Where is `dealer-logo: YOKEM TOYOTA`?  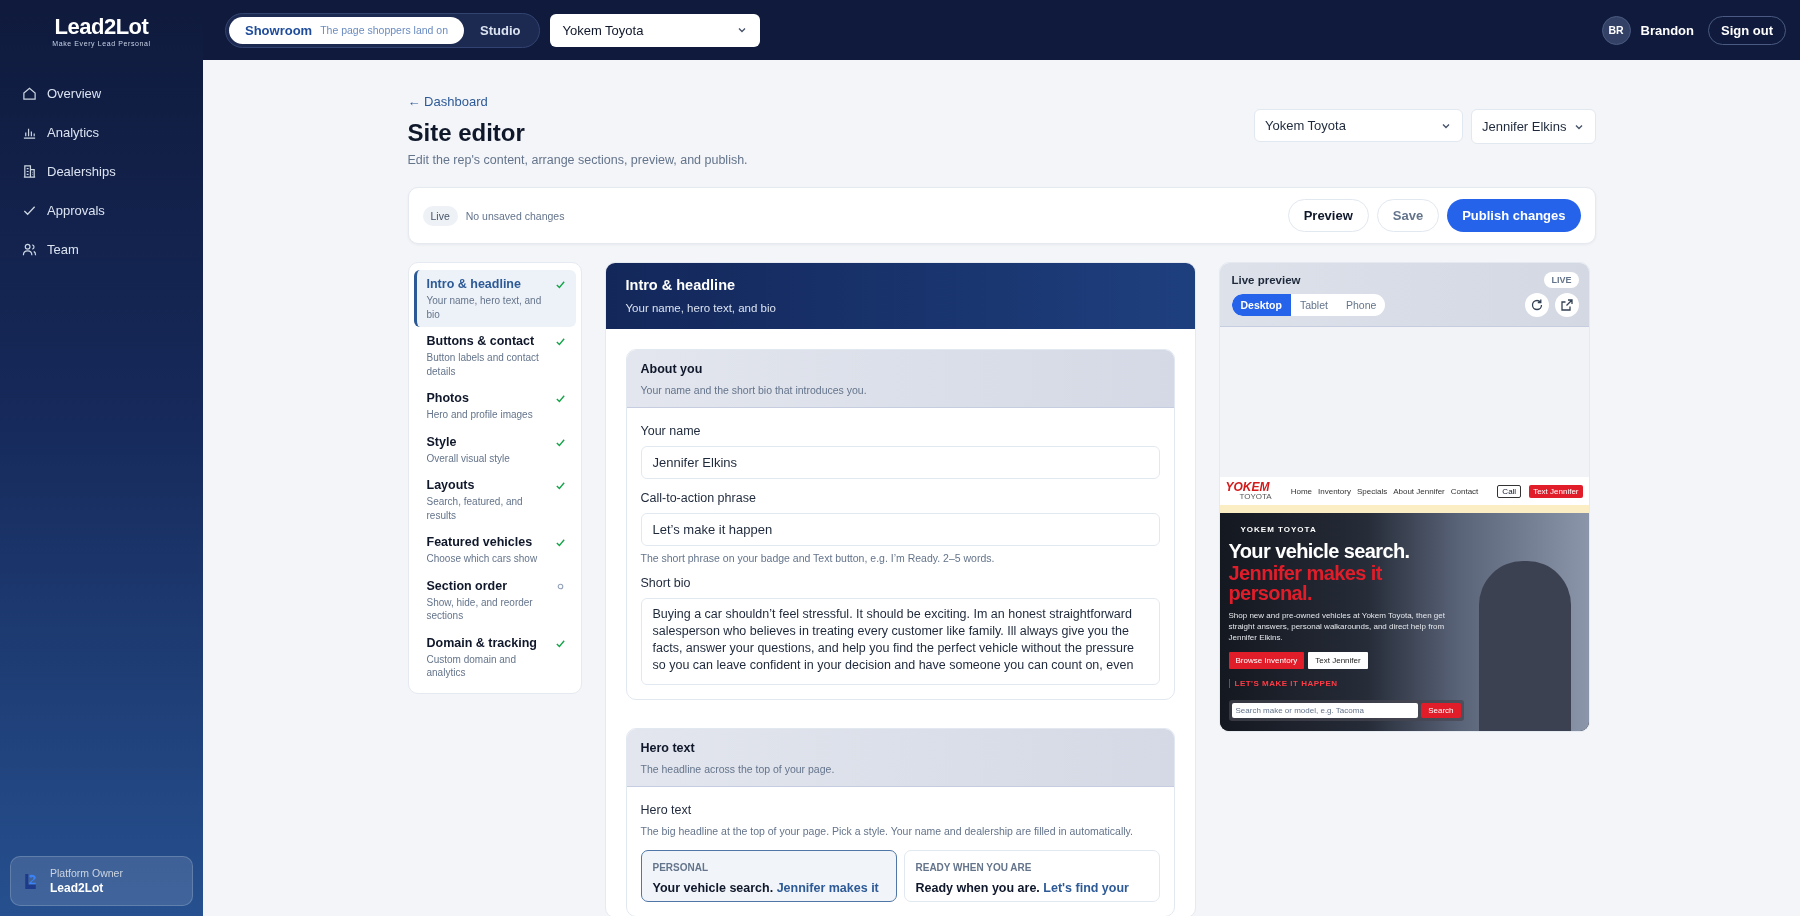
dealer-logo: YOKEM TOYOTA is located at coordinates (1248, 491).